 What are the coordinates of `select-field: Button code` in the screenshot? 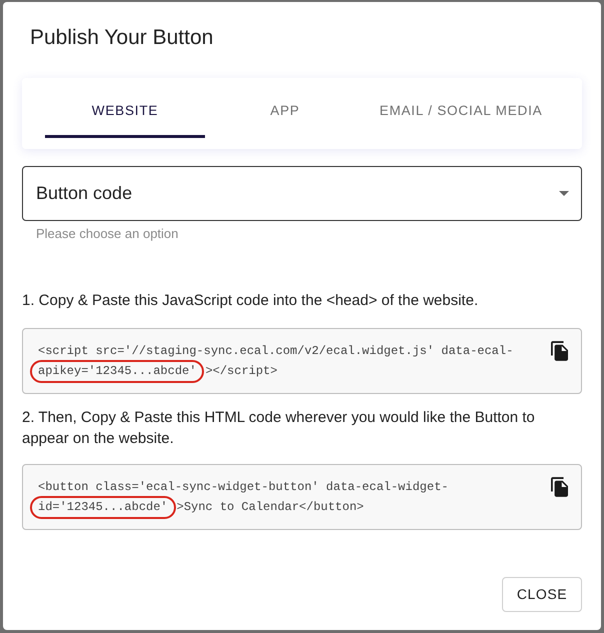 It's located at (302, 193).